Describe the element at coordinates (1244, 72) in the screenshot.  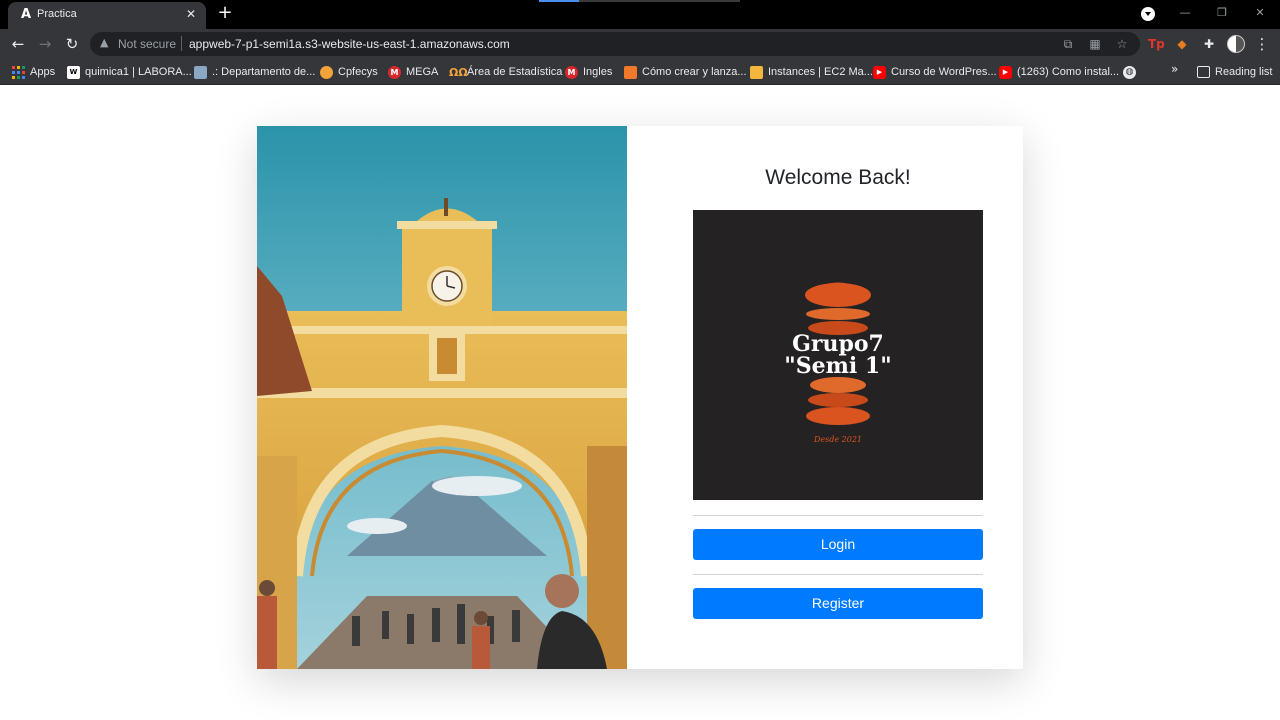
I see `reading-list-label: Reading list` at that location.